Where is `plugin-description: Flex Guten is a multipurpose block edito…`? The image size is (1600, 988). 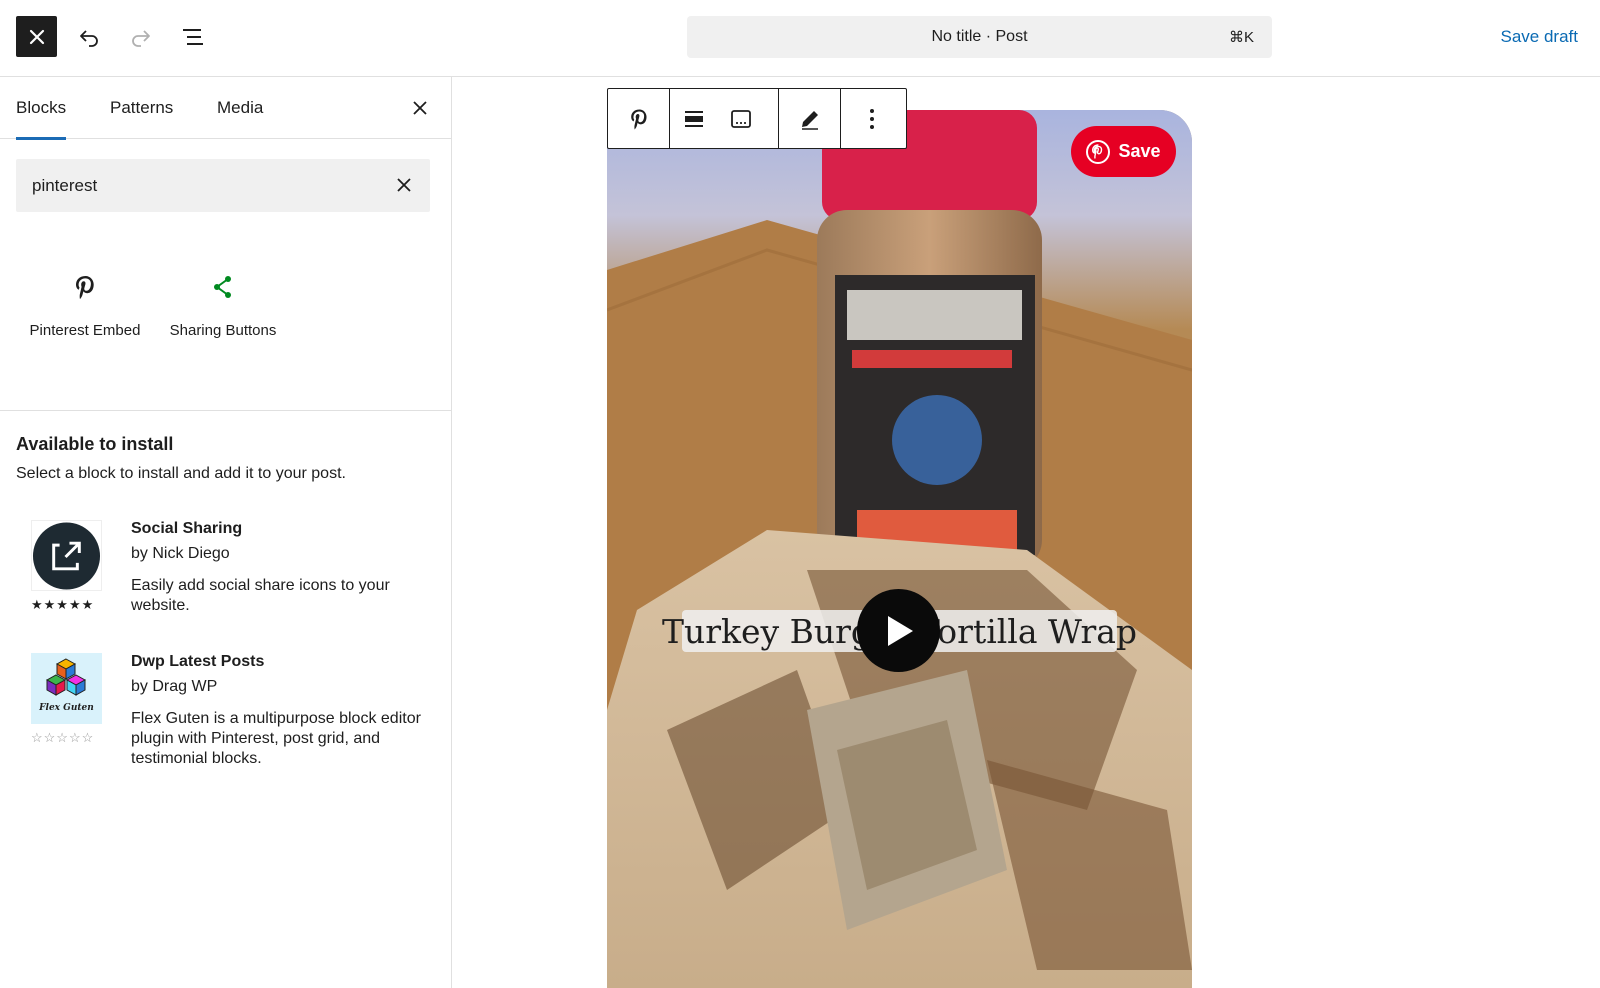
plugin-description: Flex Guten is a multipurpose block edito… is located at coordinates (276, 738).